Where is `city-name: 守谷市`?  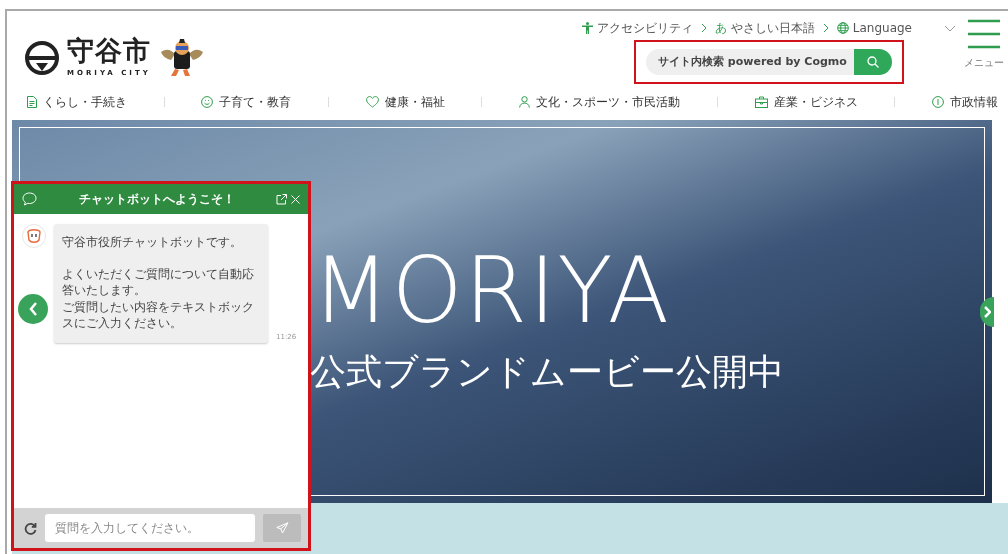
city-name: 守谷市 is located at coordinates (109, 50).